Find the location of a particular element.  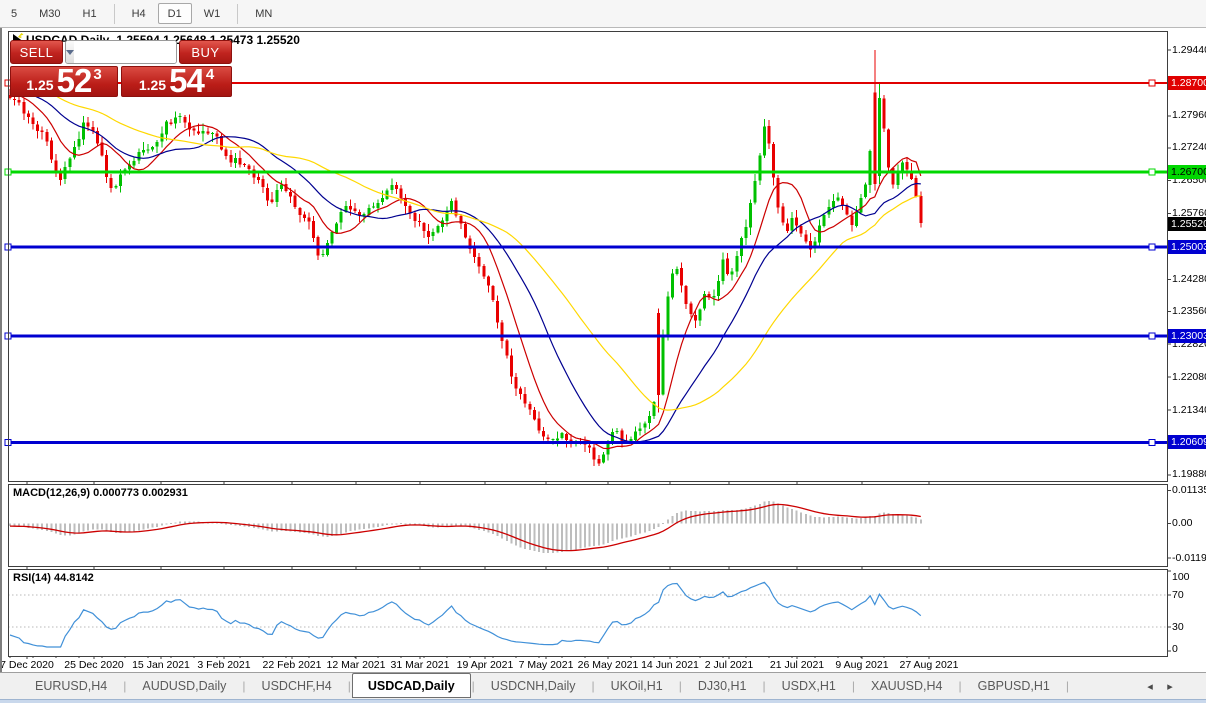

buy-price-pips: 54 is located at coordinates (187, 80).